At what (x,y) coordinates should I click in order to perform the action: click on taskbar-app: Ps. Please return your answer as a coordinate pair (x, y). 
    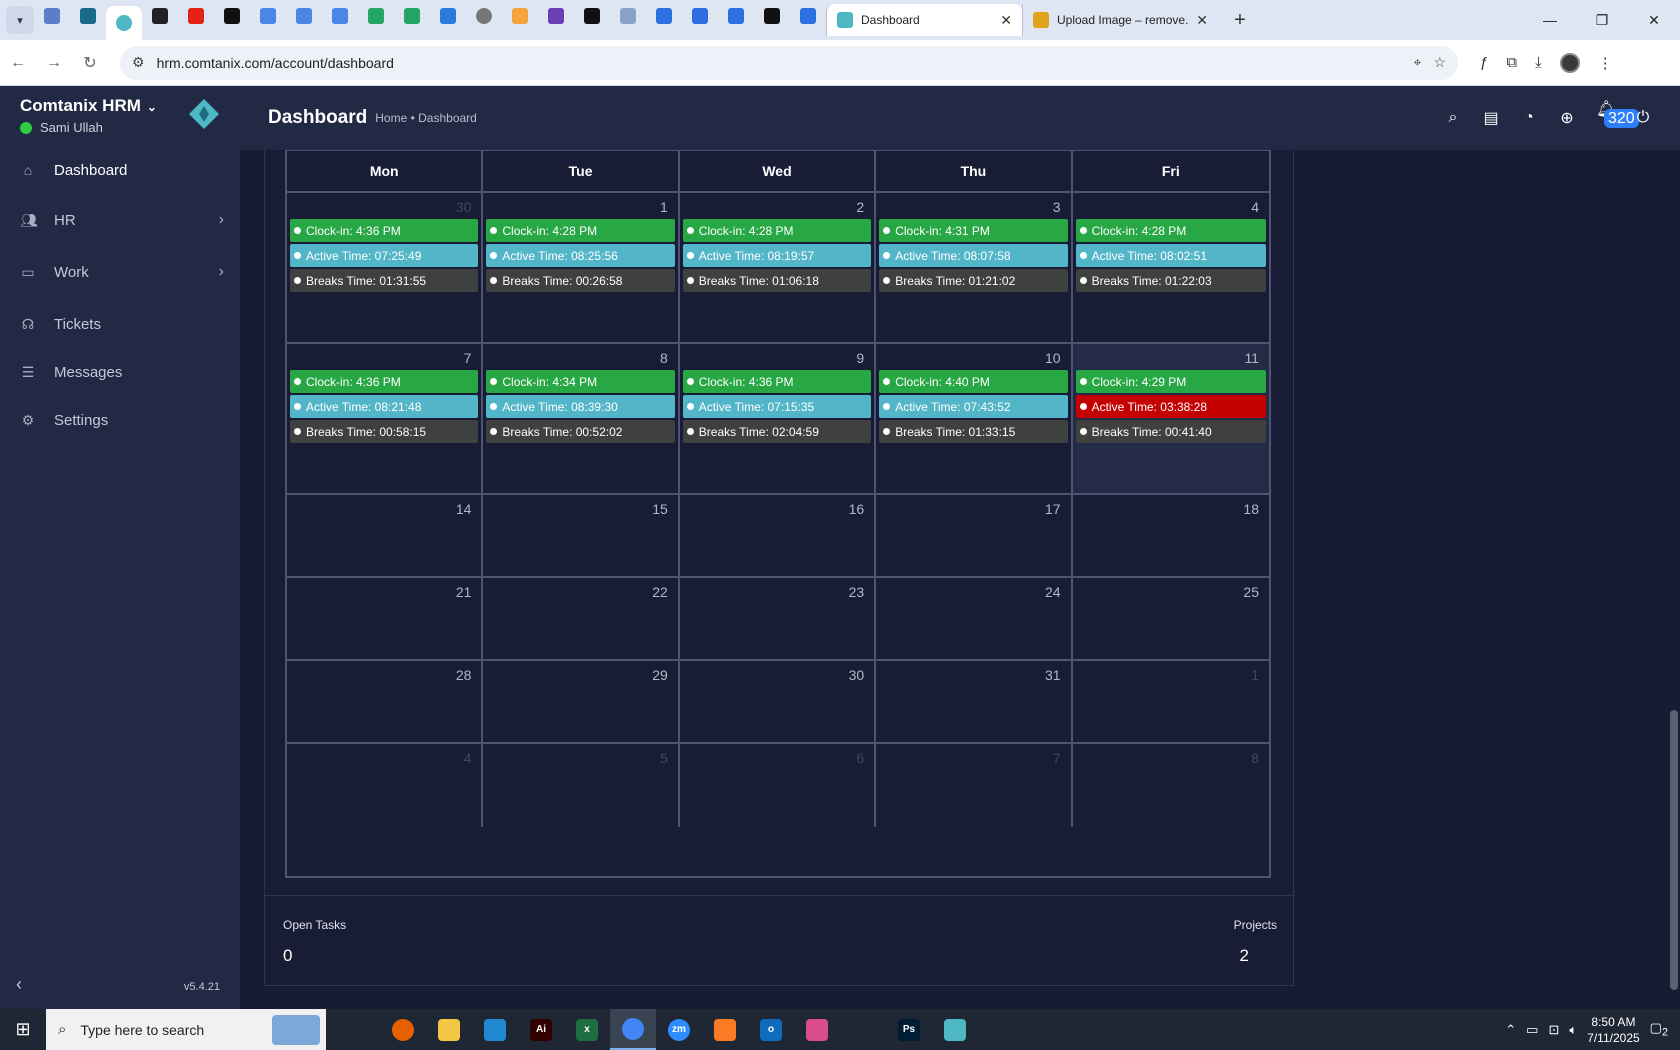
    Looking at the image, I should click on (909, 1029).